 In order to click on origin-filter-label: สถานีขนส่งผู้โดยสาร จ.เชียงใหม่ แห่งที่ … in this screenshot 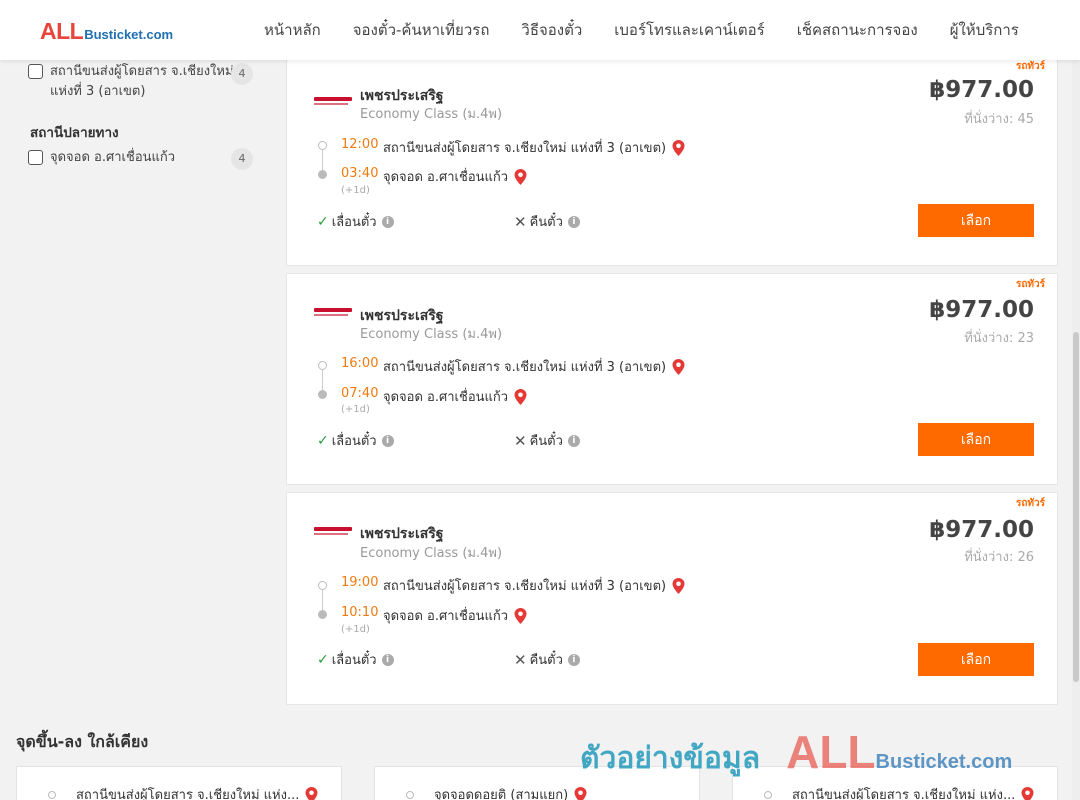, I will do `click(142, 81)`.